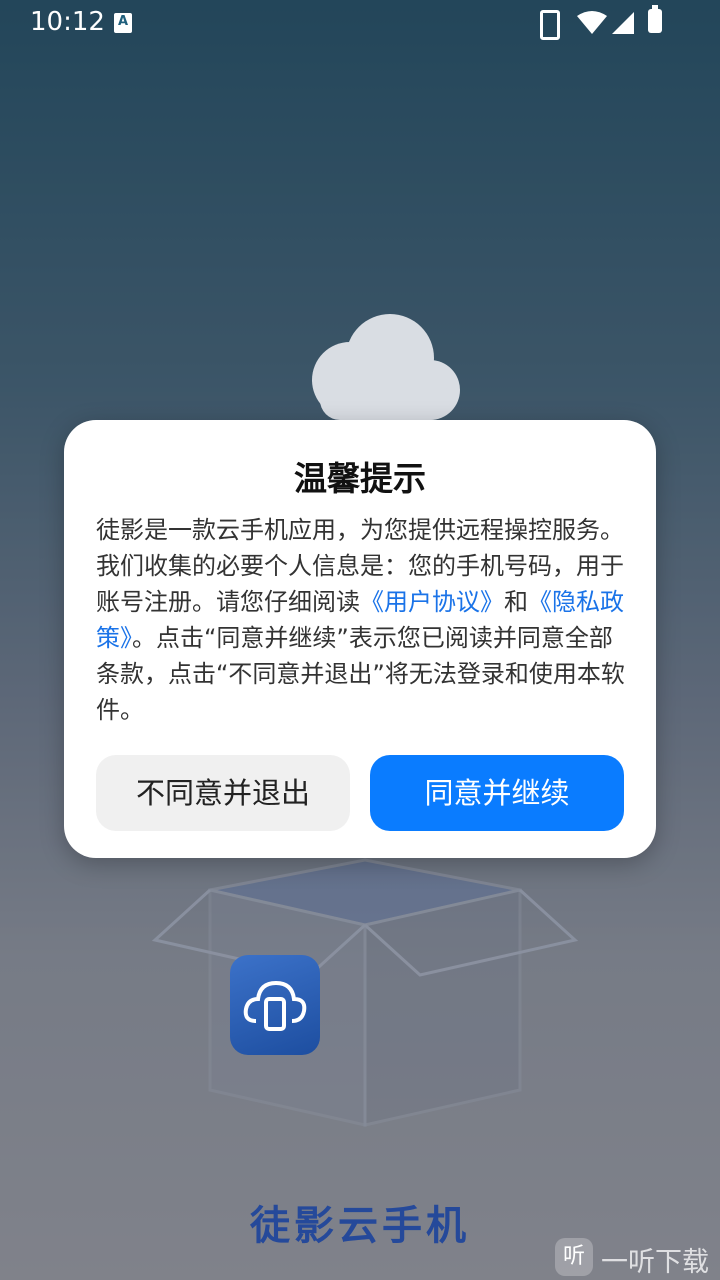  I want to click on status-time: 10:12, so click(67, 22).